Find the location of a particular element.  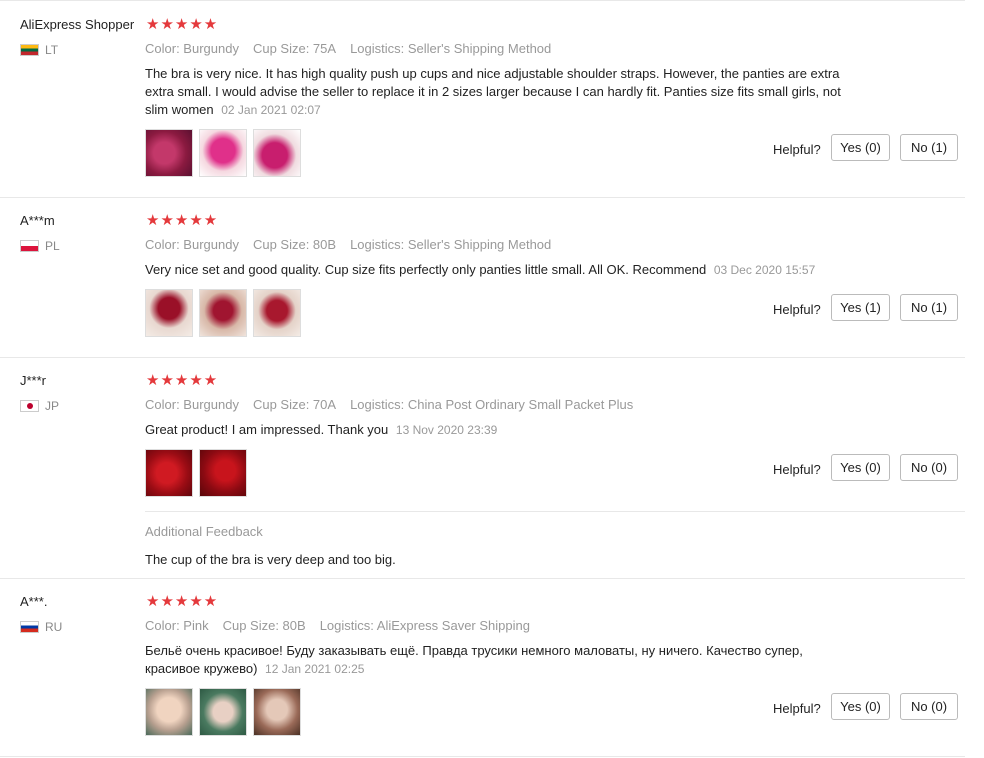

logistics-info: Logistics: AliExpress Saver Shipping is located at coordinates (424, 625).